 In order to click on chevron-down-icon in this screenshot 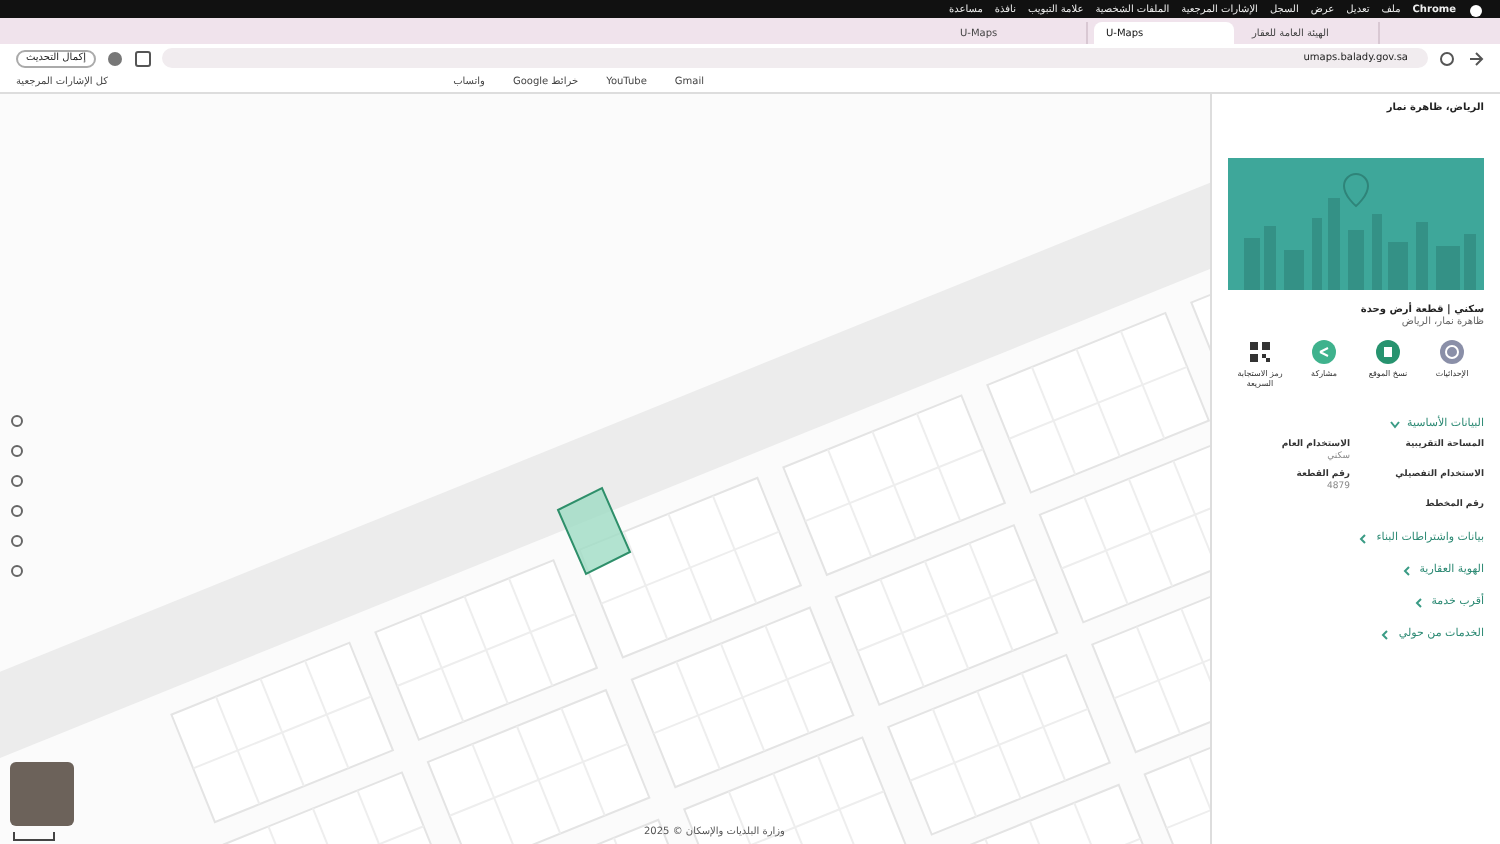, I will do `click(1394, 424)`.